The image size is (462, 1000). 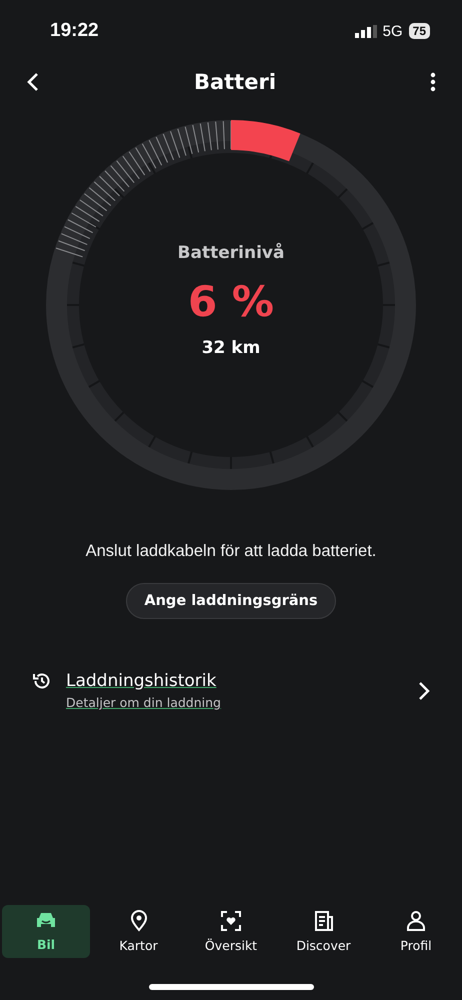 I want to click on more-icon, so click(x=433, y=82).